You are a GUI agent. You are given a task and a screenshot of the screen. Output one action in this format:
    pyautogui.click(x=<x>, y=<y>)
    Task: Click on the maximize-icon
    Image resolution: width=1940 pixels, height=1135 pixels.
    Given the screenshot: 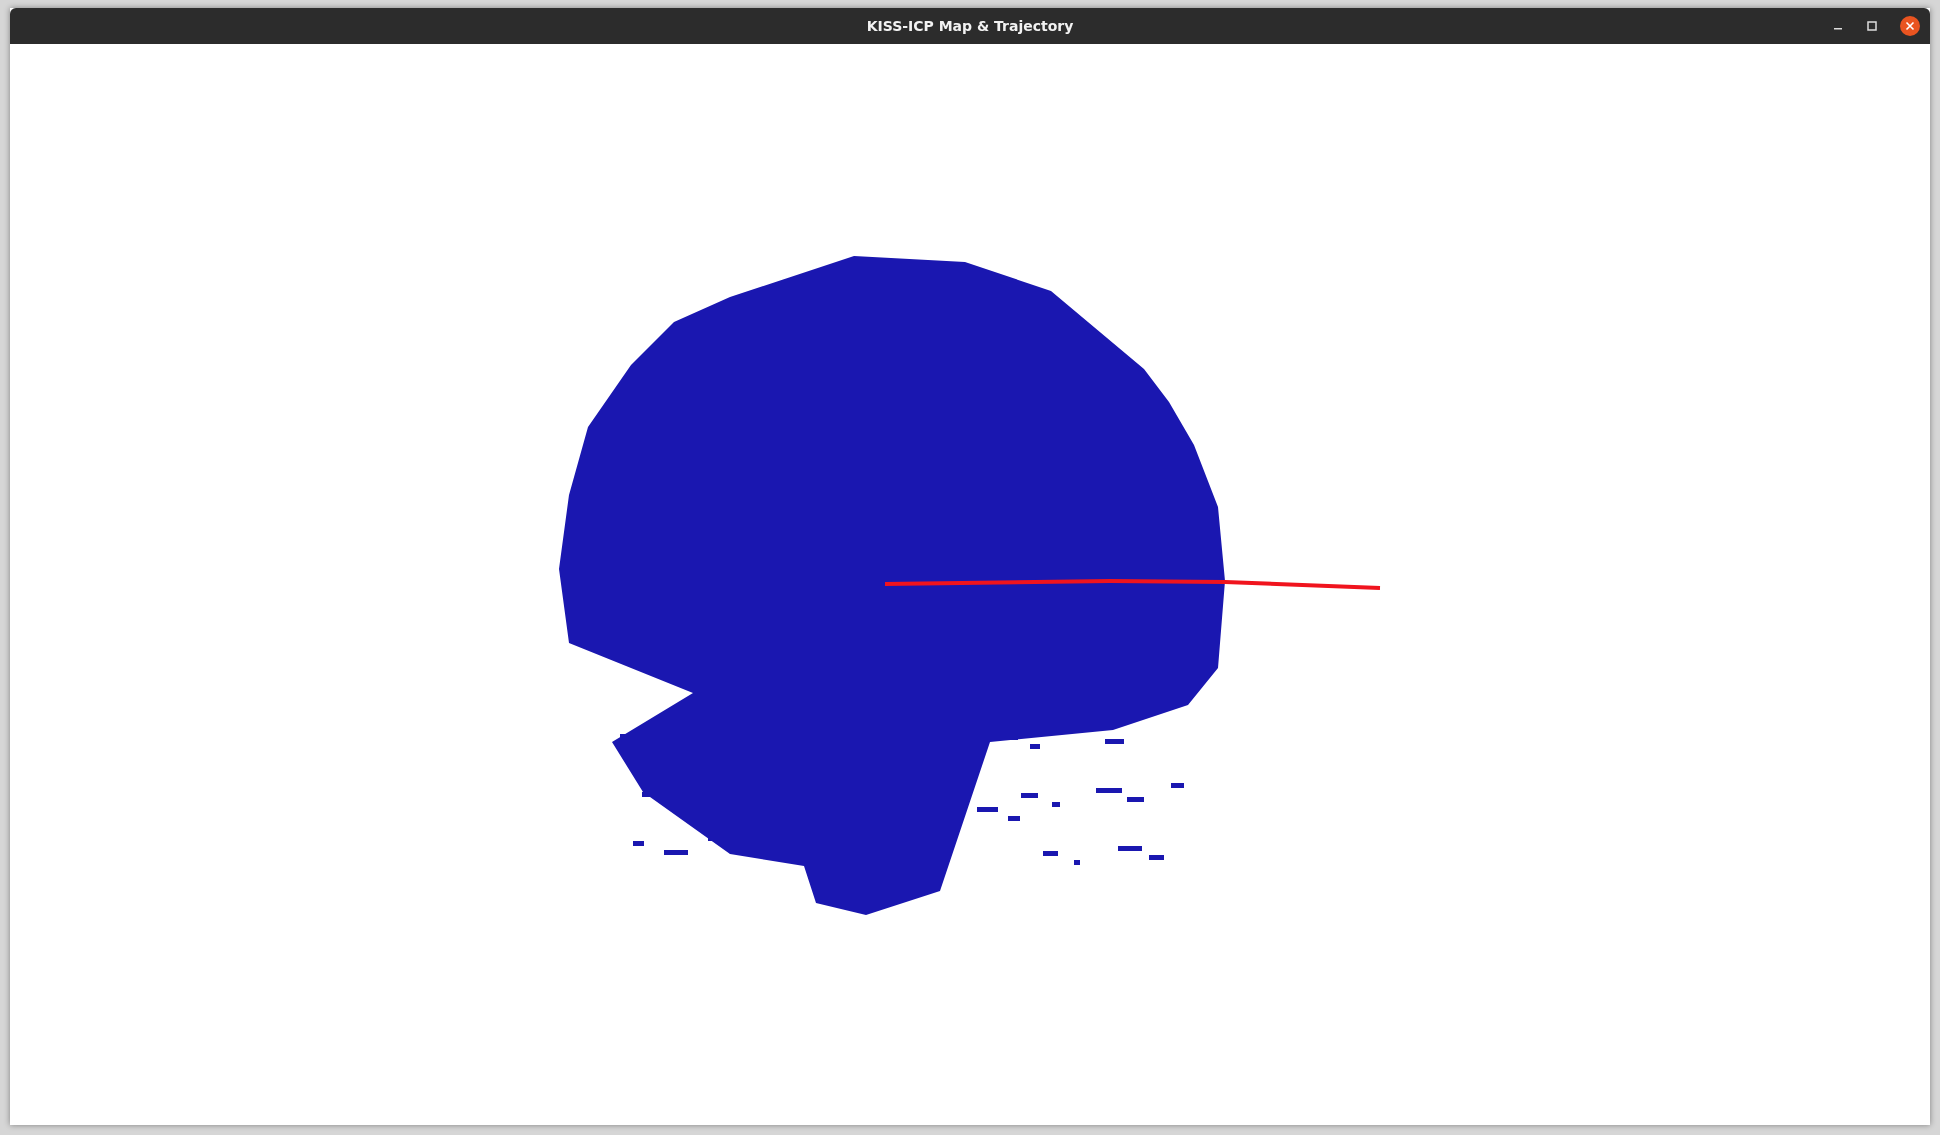 What is the action you would take?
    pyautogui.click(x=1872, y=26)
    